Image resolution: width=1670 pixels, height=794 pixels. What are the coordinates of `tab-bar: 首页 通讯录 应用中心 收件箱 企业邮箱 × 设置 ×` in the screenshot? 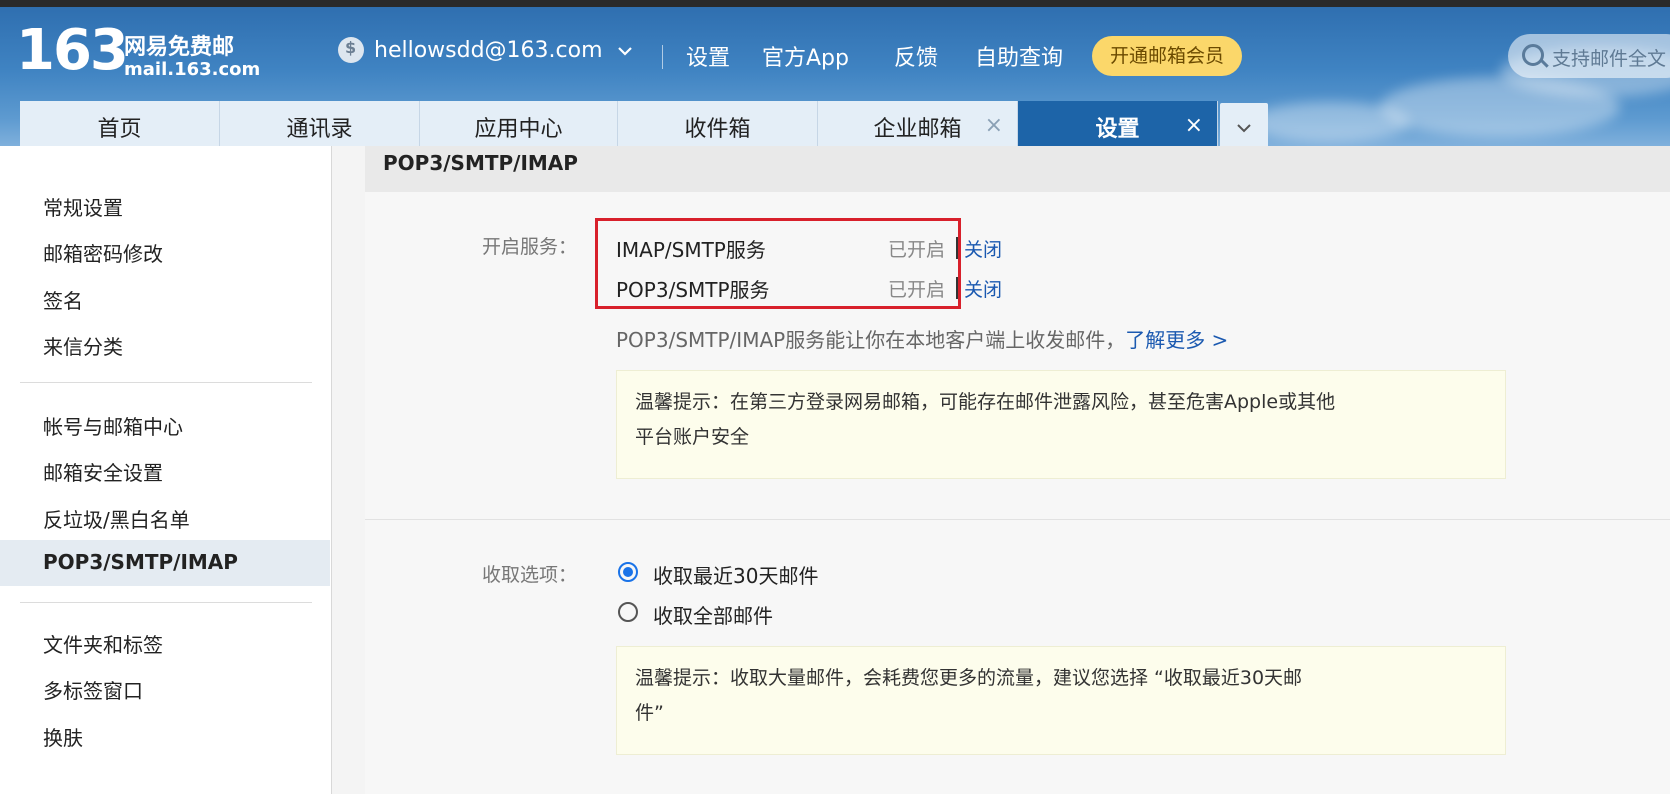 It's located at (644, 123).